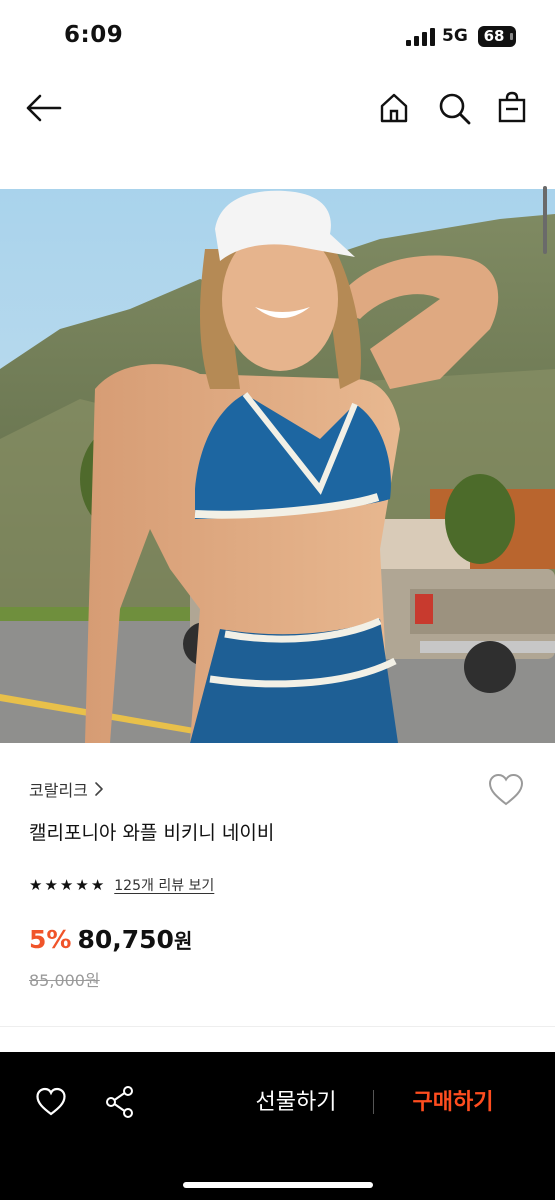 The image size is (555, 1200). Describe the element at coordinates (278, 1185) in the screenshot. I see `home-indicator` at that location.